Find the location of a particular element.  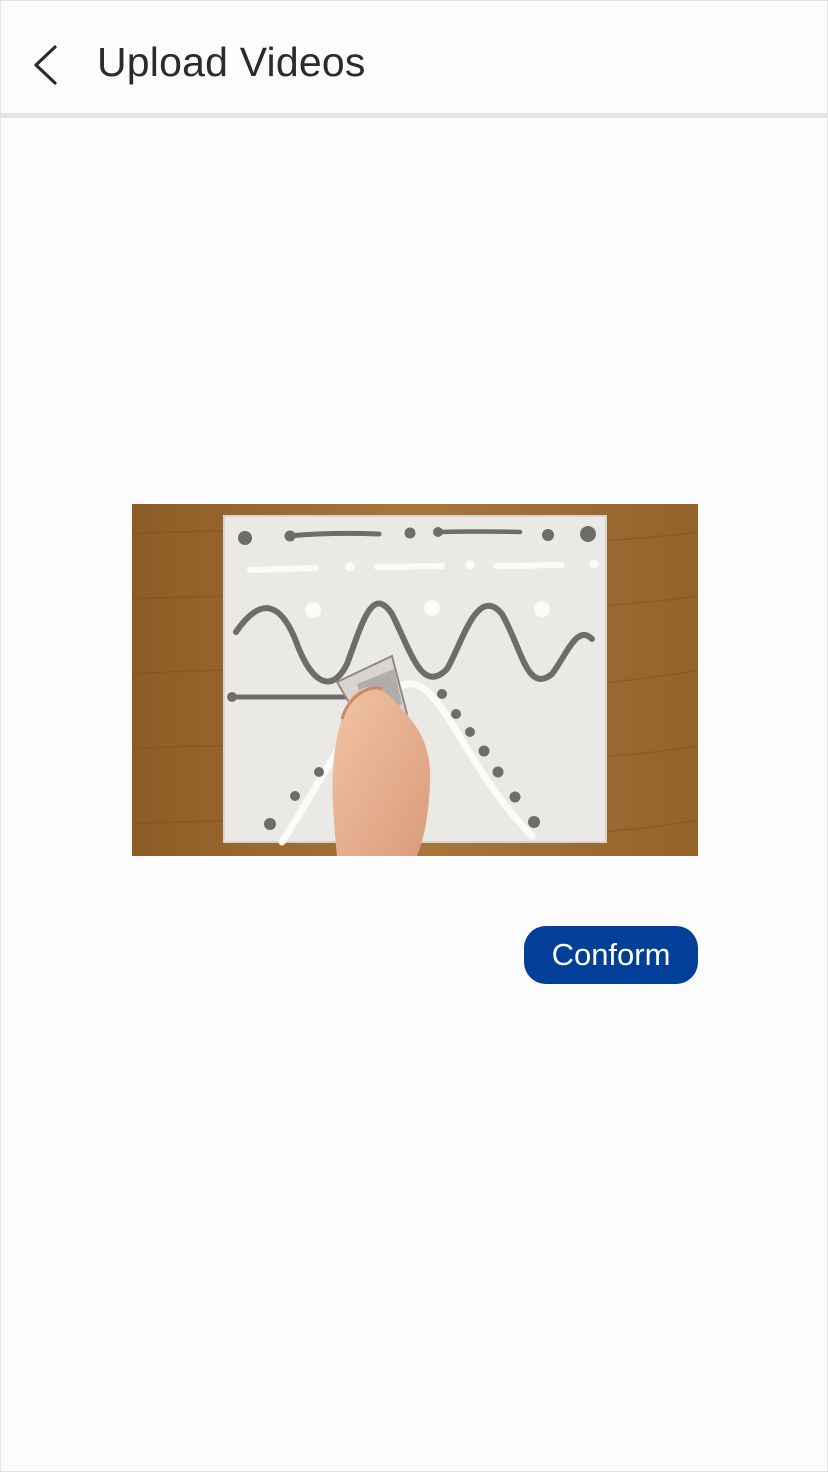

back-button is located at coordinates (47, 65).